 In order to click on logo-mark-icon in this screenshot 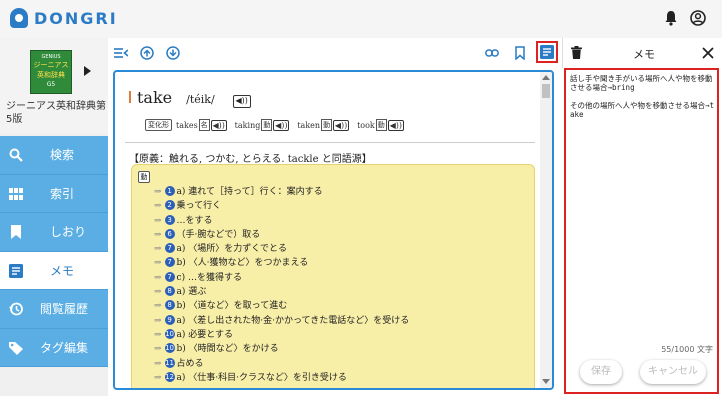, I will do `click(19, 18)`.